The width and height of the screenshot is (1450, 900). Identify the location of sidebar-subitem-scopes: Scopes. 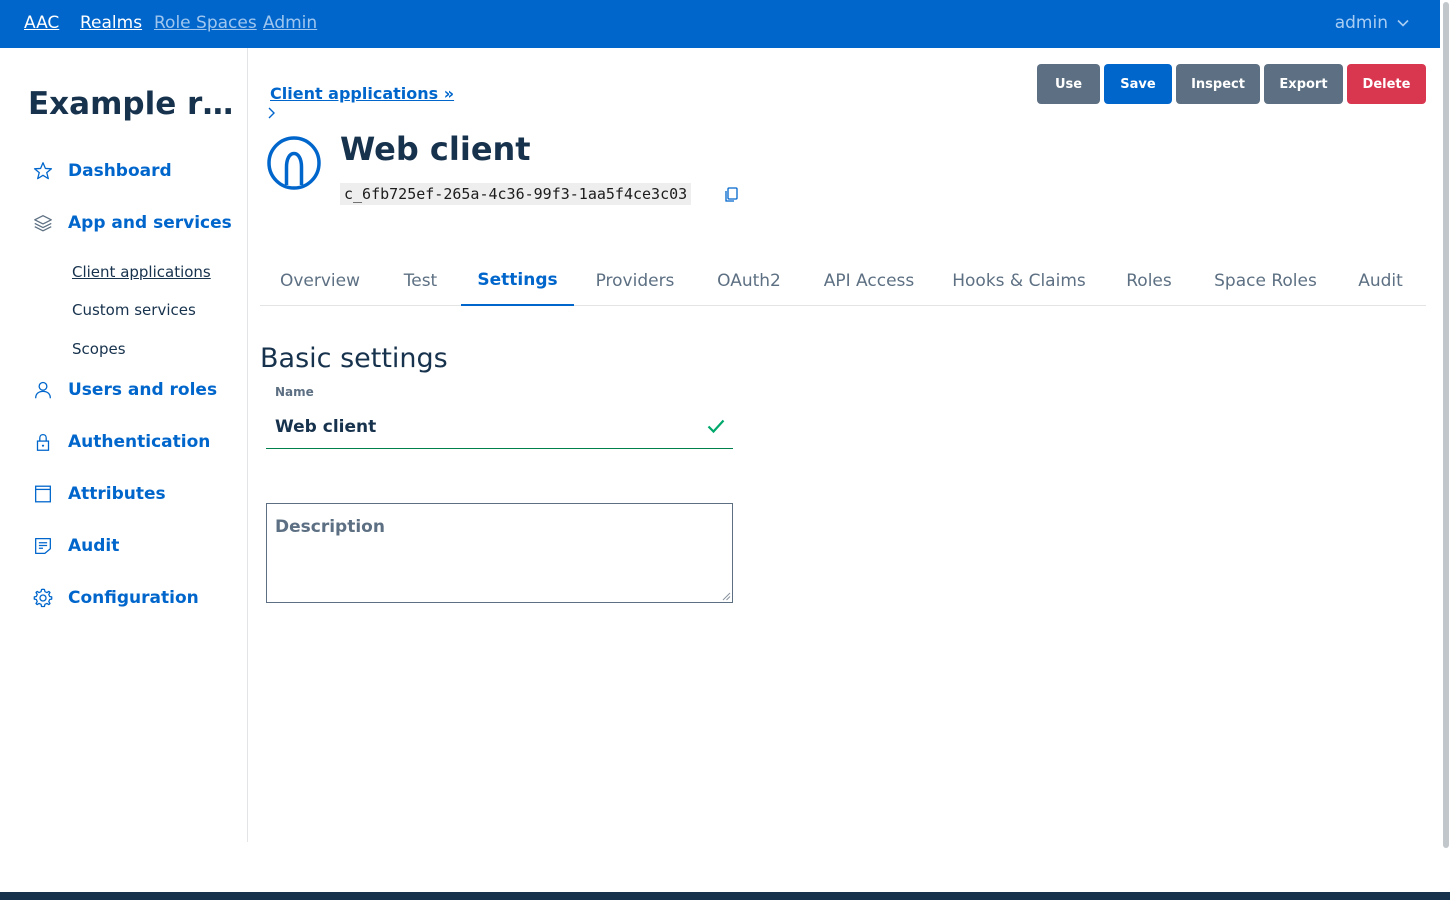
(99, 349).